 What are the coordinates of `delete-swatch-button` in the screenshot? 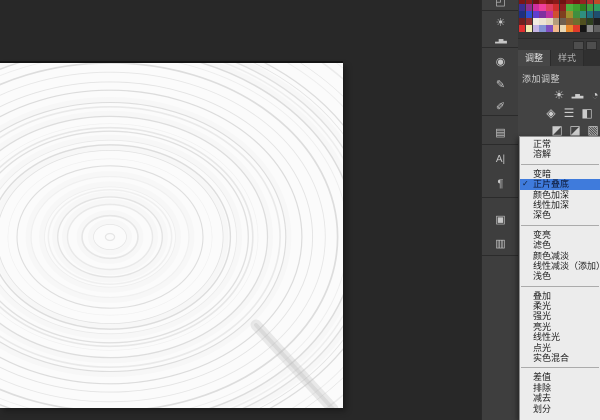 It's located at (591, 45).